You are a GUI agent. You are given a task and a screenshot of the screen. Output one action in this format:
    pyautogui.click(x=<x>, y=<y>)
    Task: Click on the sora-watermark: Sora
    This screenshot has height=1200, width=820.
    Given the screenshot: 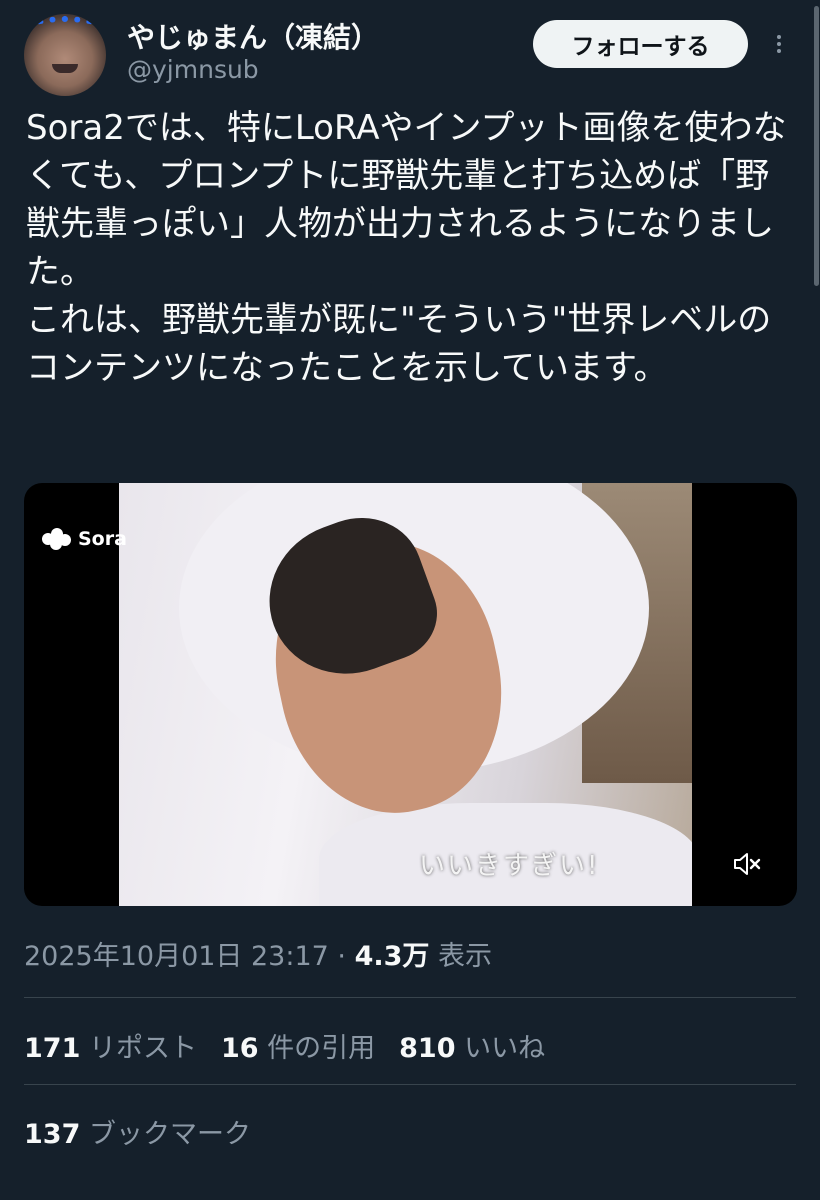 What is the action you would take?
    pyautogui.click(x=84, y=539)
    